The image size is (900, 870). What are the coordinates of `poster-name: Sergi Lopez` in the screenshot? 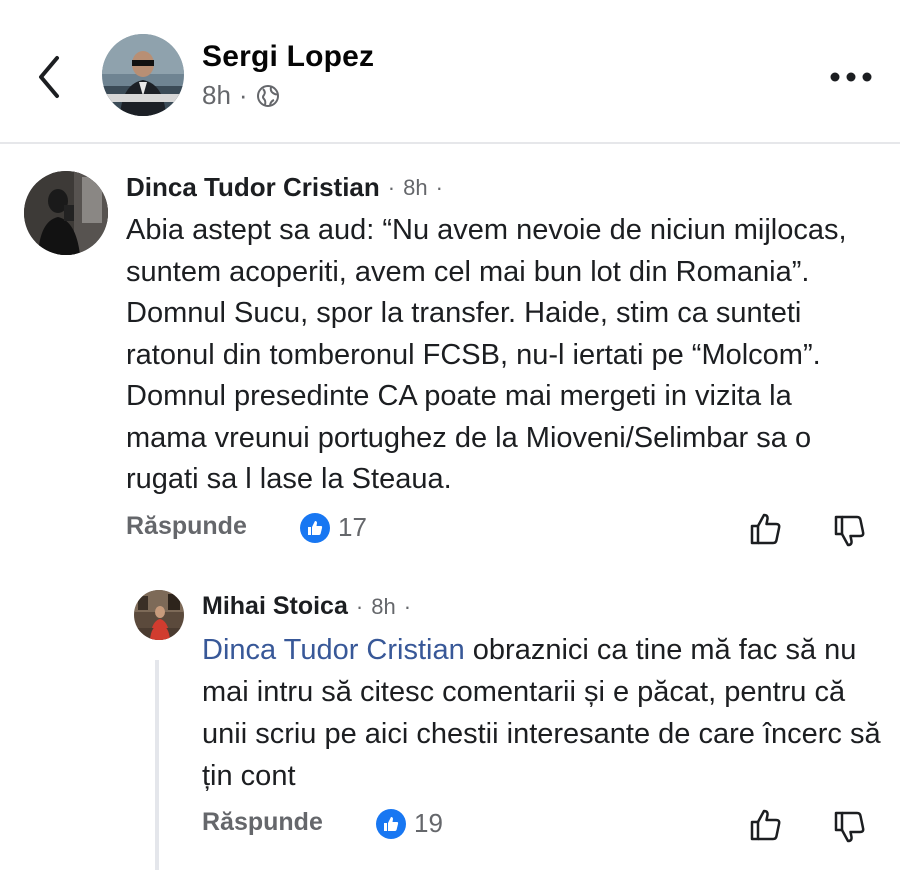 It's located at (288, 57).